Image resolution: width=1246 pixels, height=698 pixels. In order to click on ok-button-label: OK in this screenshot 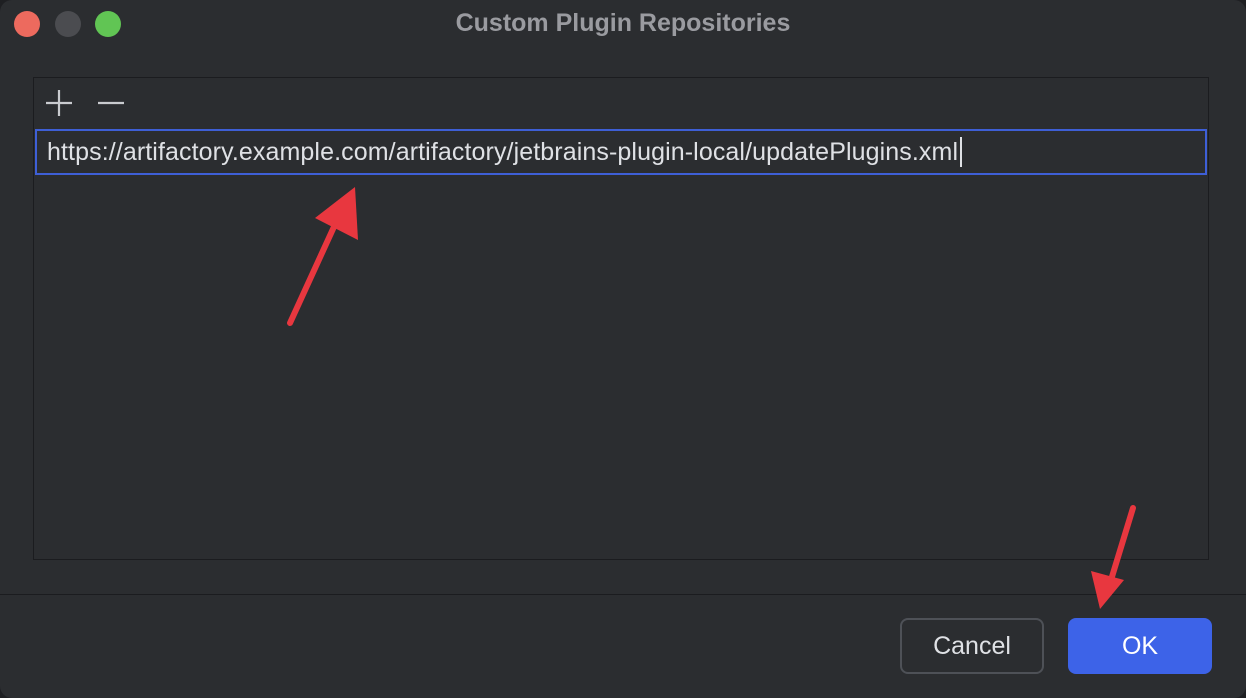, I will do `click(1140, 645)`.